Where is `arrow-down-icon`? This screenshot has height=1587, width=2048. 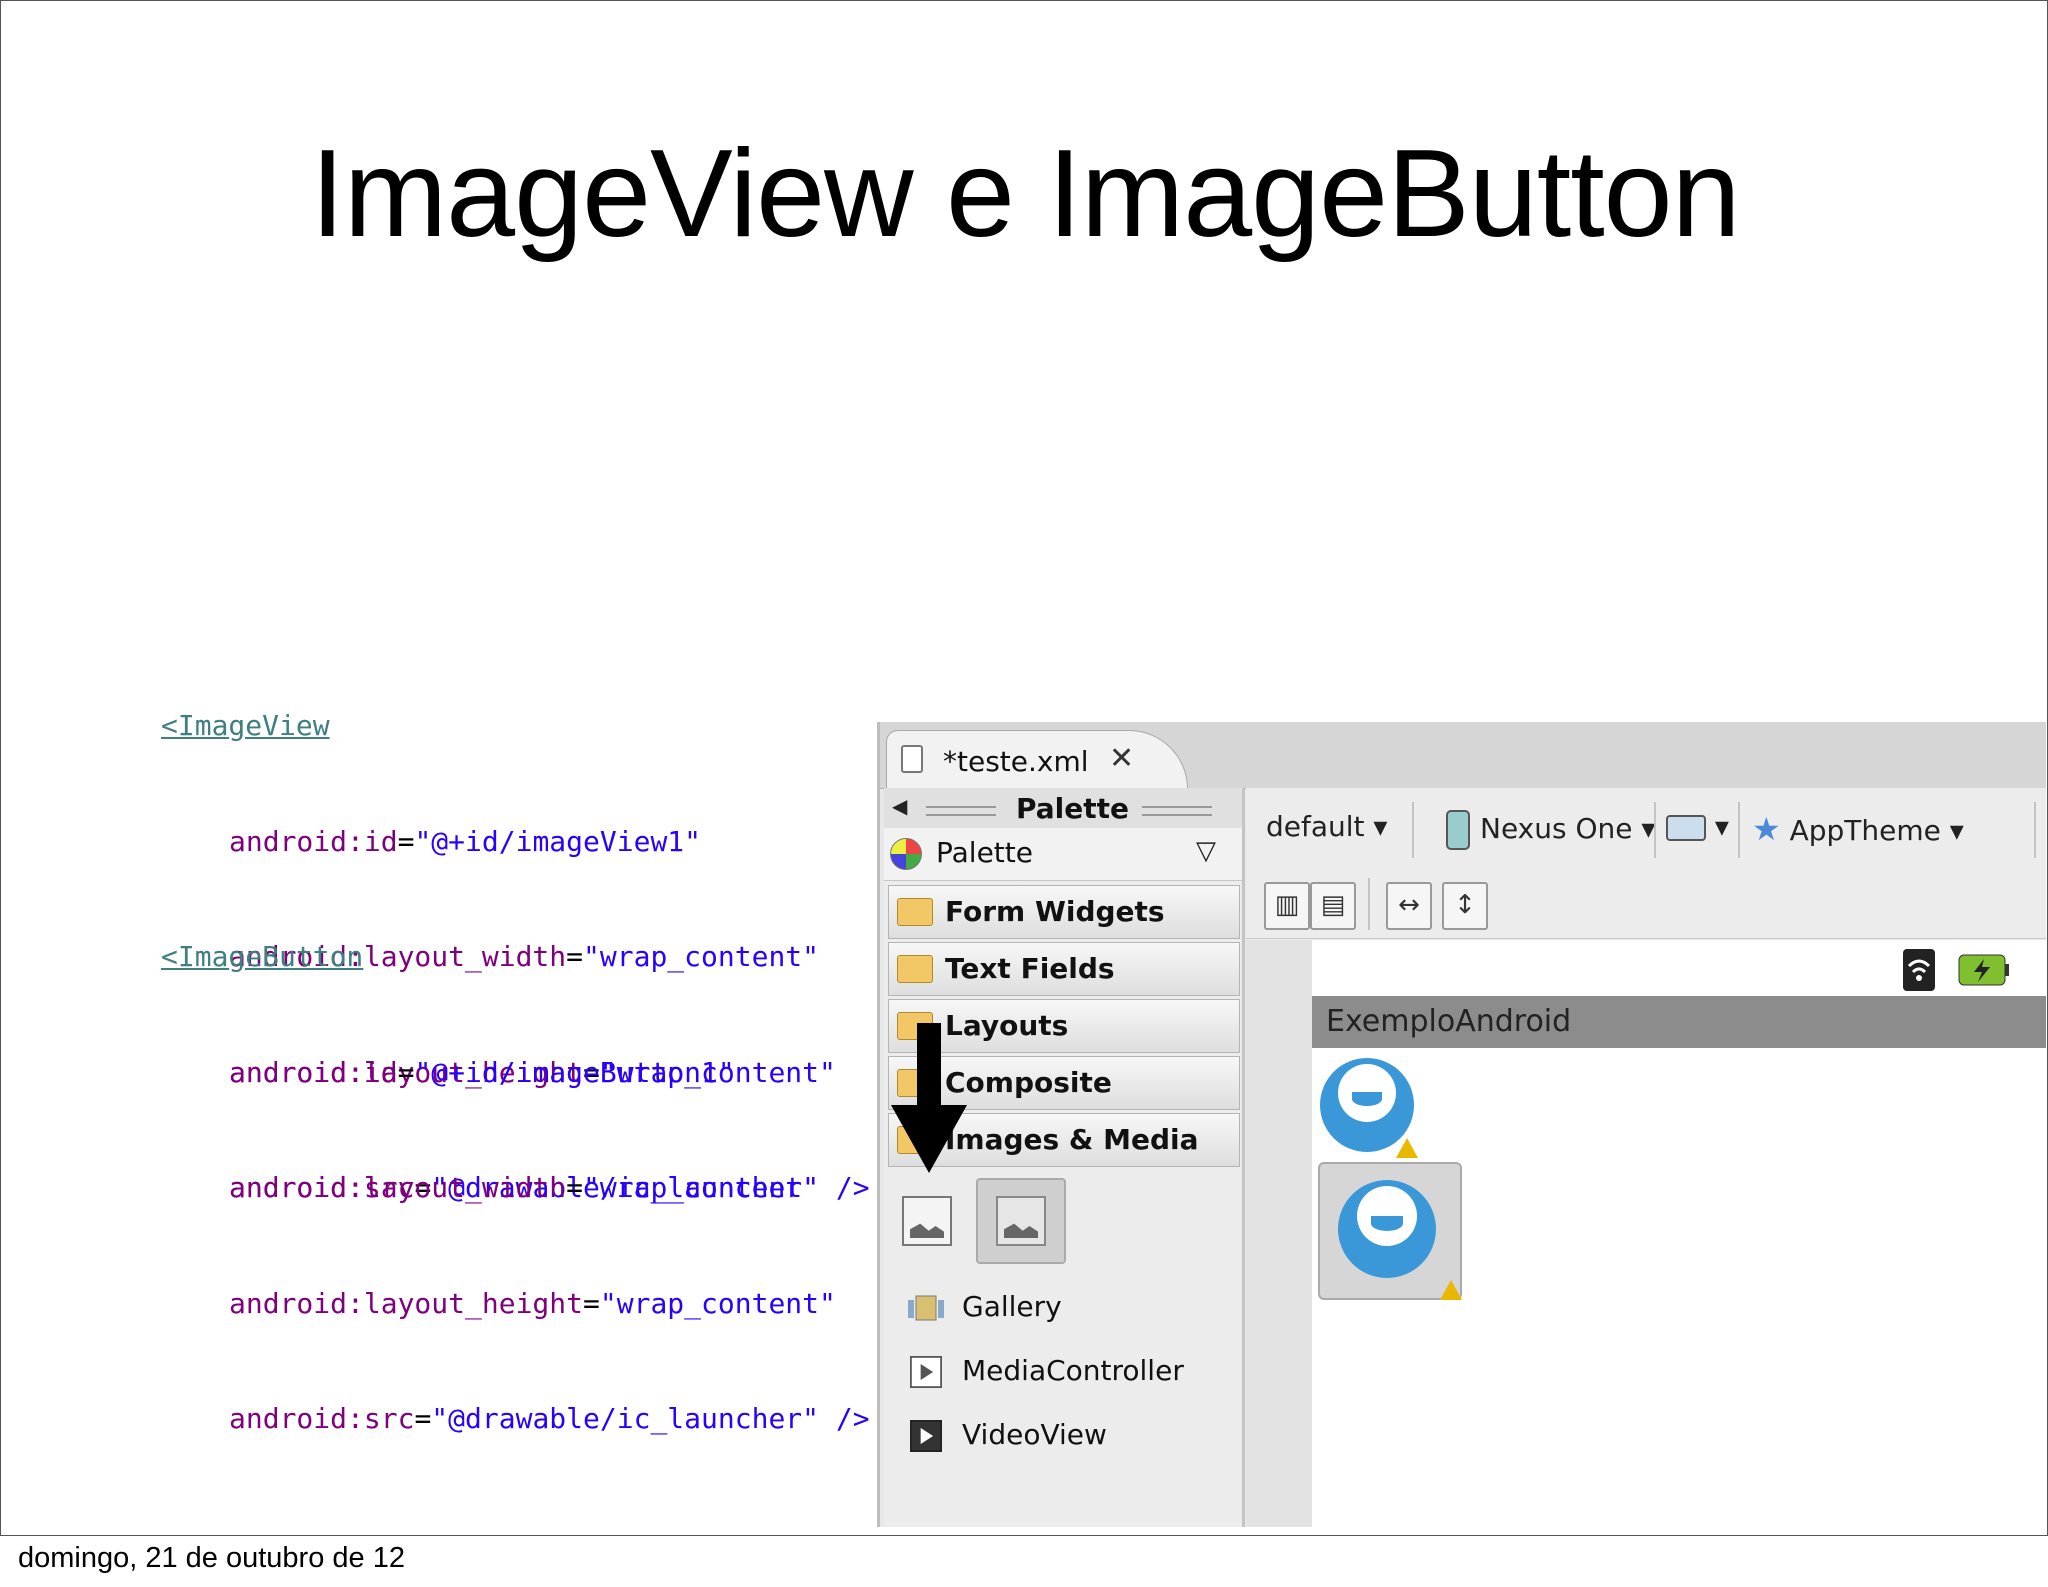
arrow-down-icon is located at coordinates (929, 1098).